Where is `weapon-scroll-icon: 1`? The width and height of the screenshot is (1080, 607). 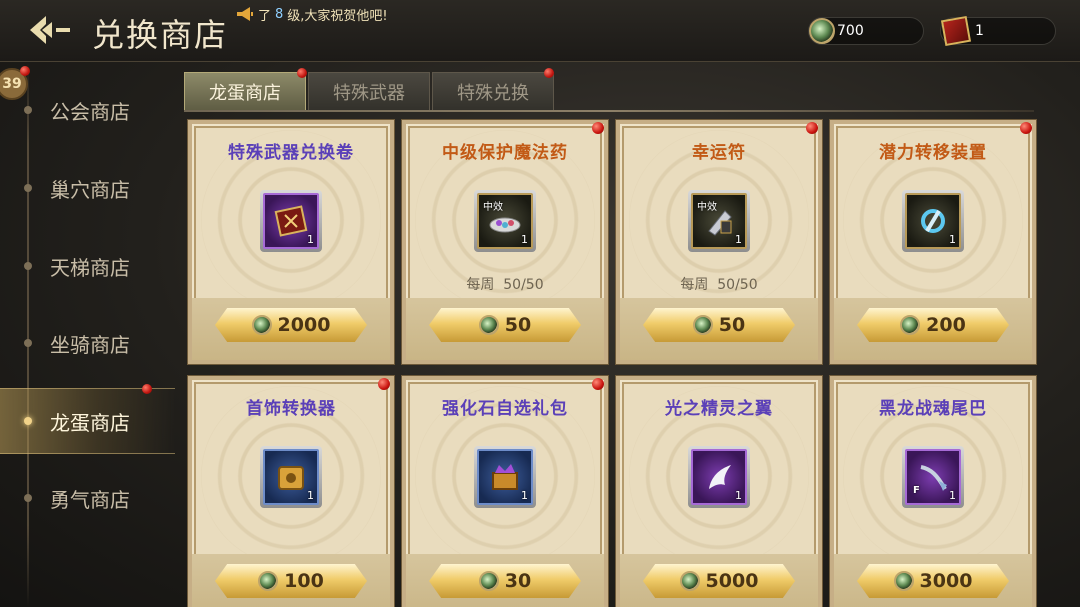 weapon-scroll-icon: 1 is located at coordinates (291, 221).